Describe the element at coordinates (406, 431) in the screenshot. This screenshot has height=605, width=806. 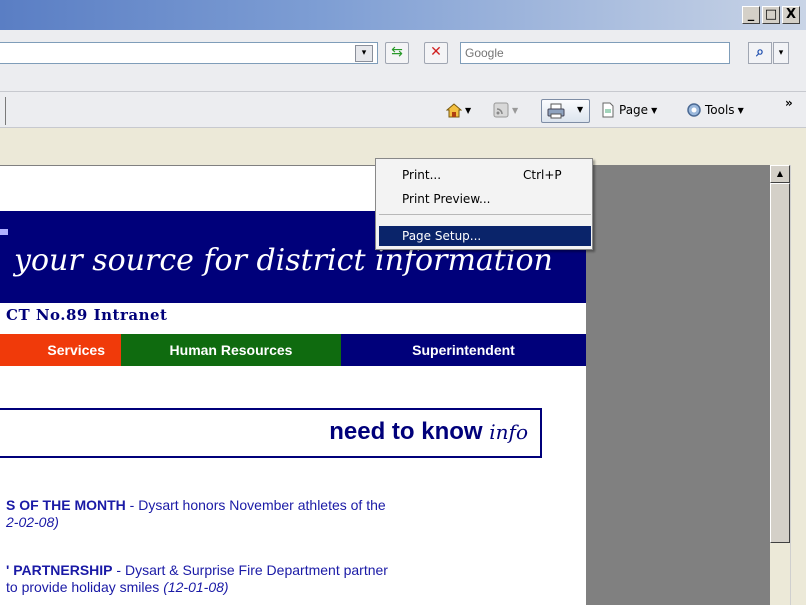
I see `need-to-know-label: need to know` at that location.